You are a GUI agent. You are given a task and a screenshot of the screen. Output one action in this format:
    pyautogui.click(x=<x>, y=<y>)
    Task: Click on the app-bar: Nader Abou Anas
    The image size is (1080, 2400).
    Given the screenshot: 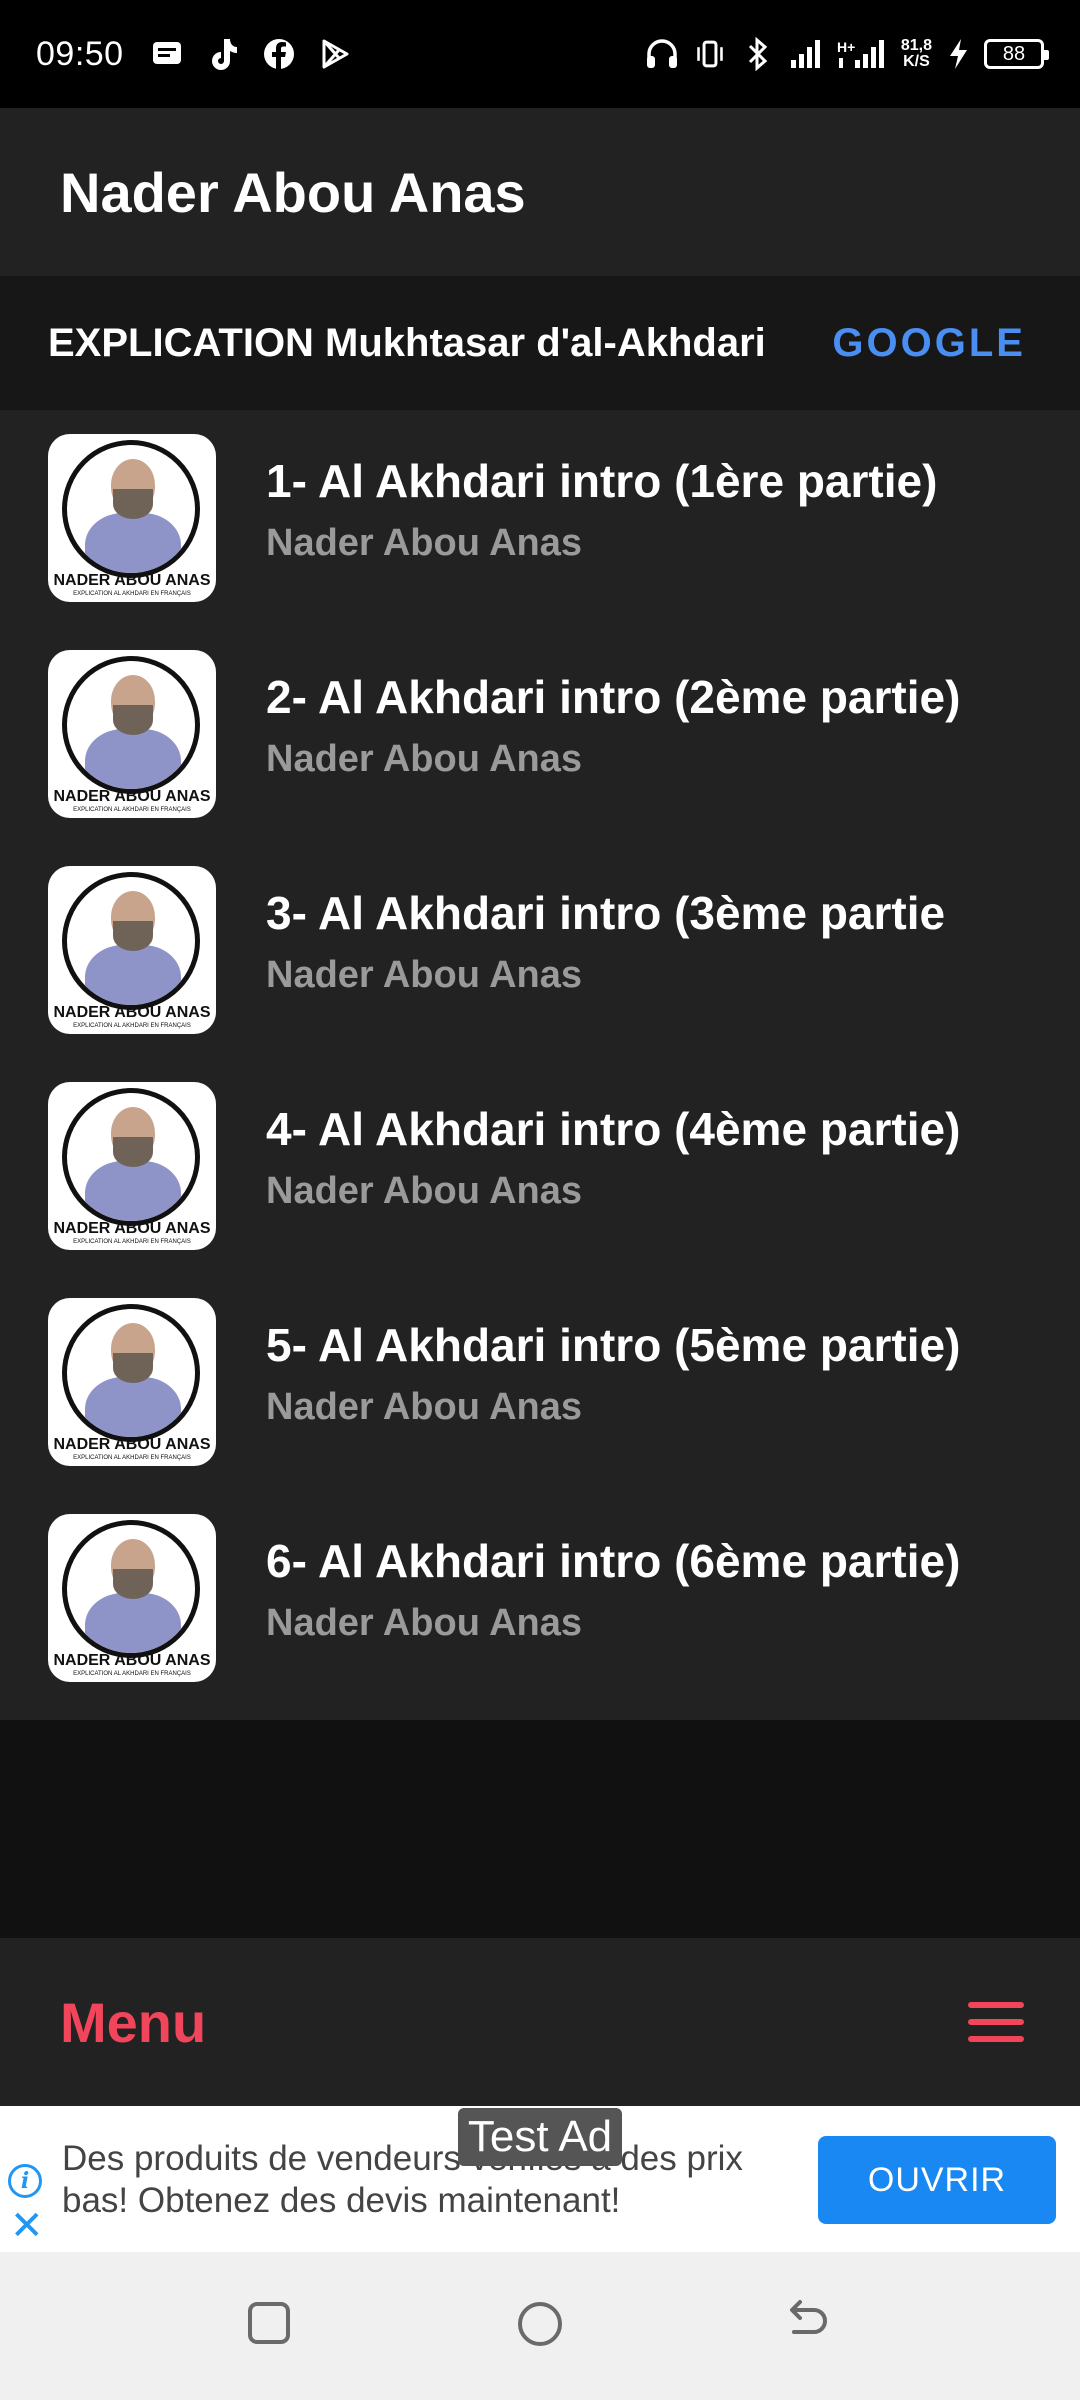 What is the action you would take?
    pyautogui.click(x=540, y=192)
    